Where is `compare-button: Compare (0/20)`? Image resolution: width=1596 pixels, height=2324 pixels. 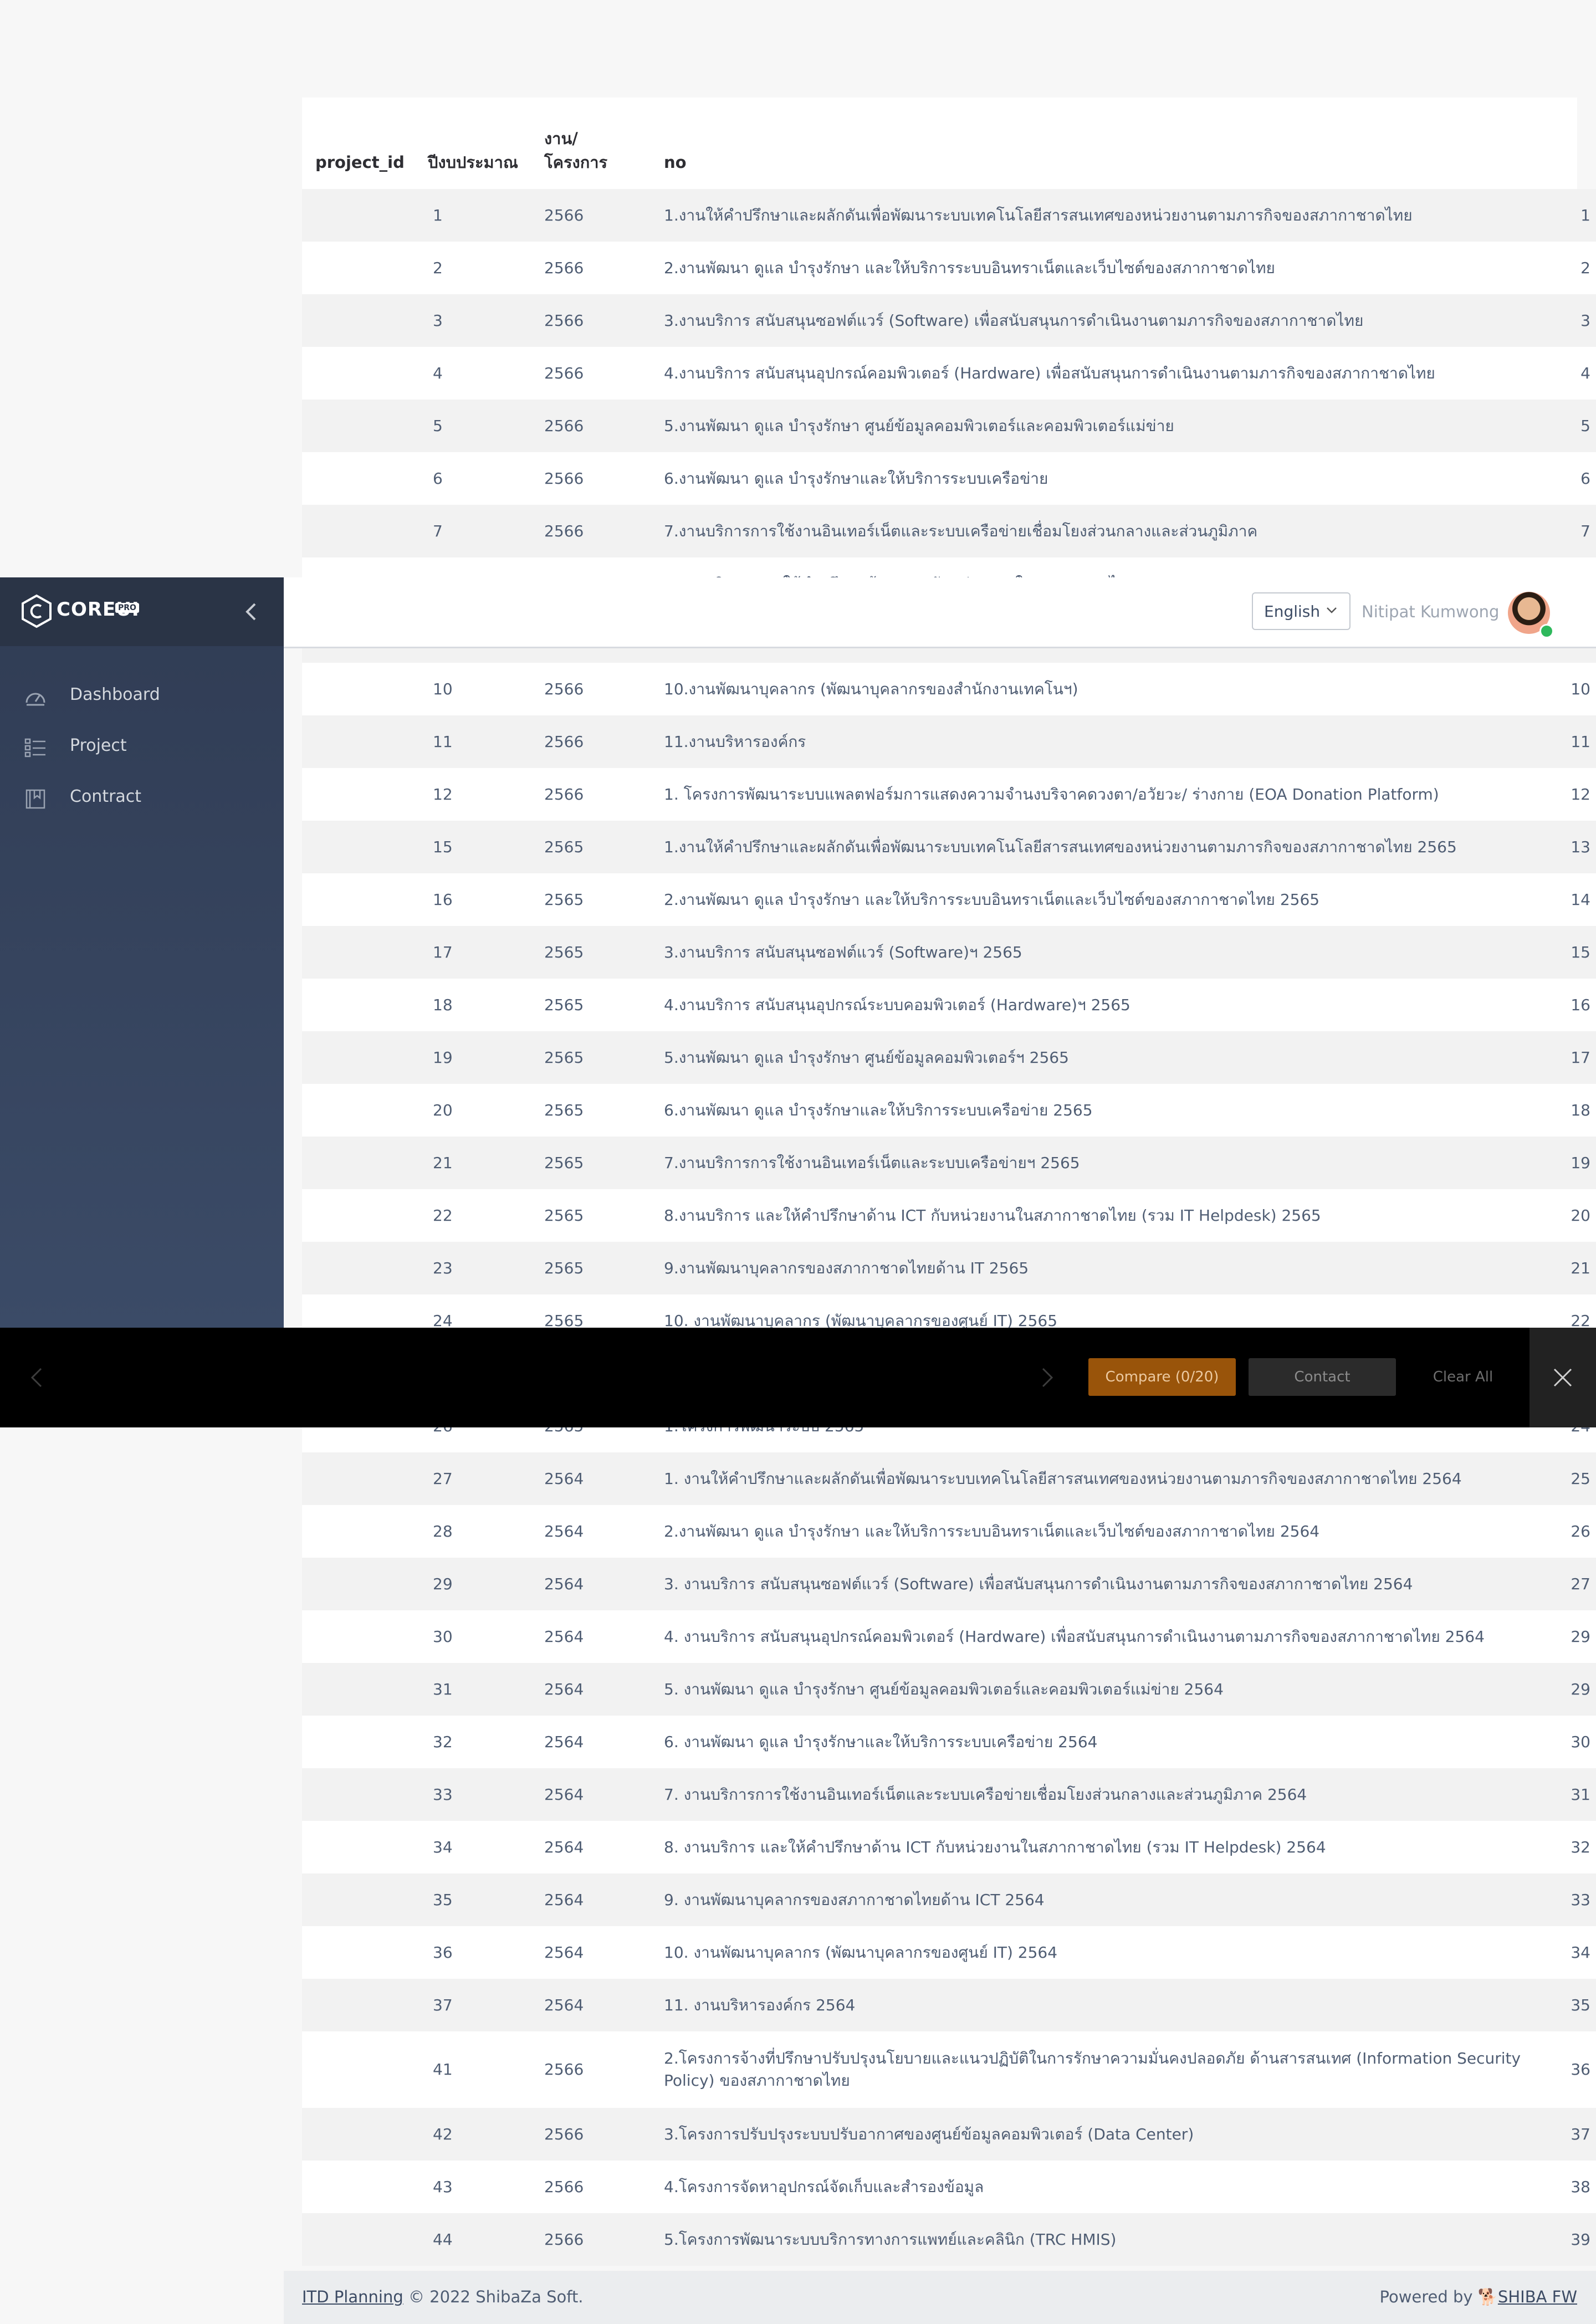 compare-button: Compare (0/20) is located at coordinates (1162, 1377).